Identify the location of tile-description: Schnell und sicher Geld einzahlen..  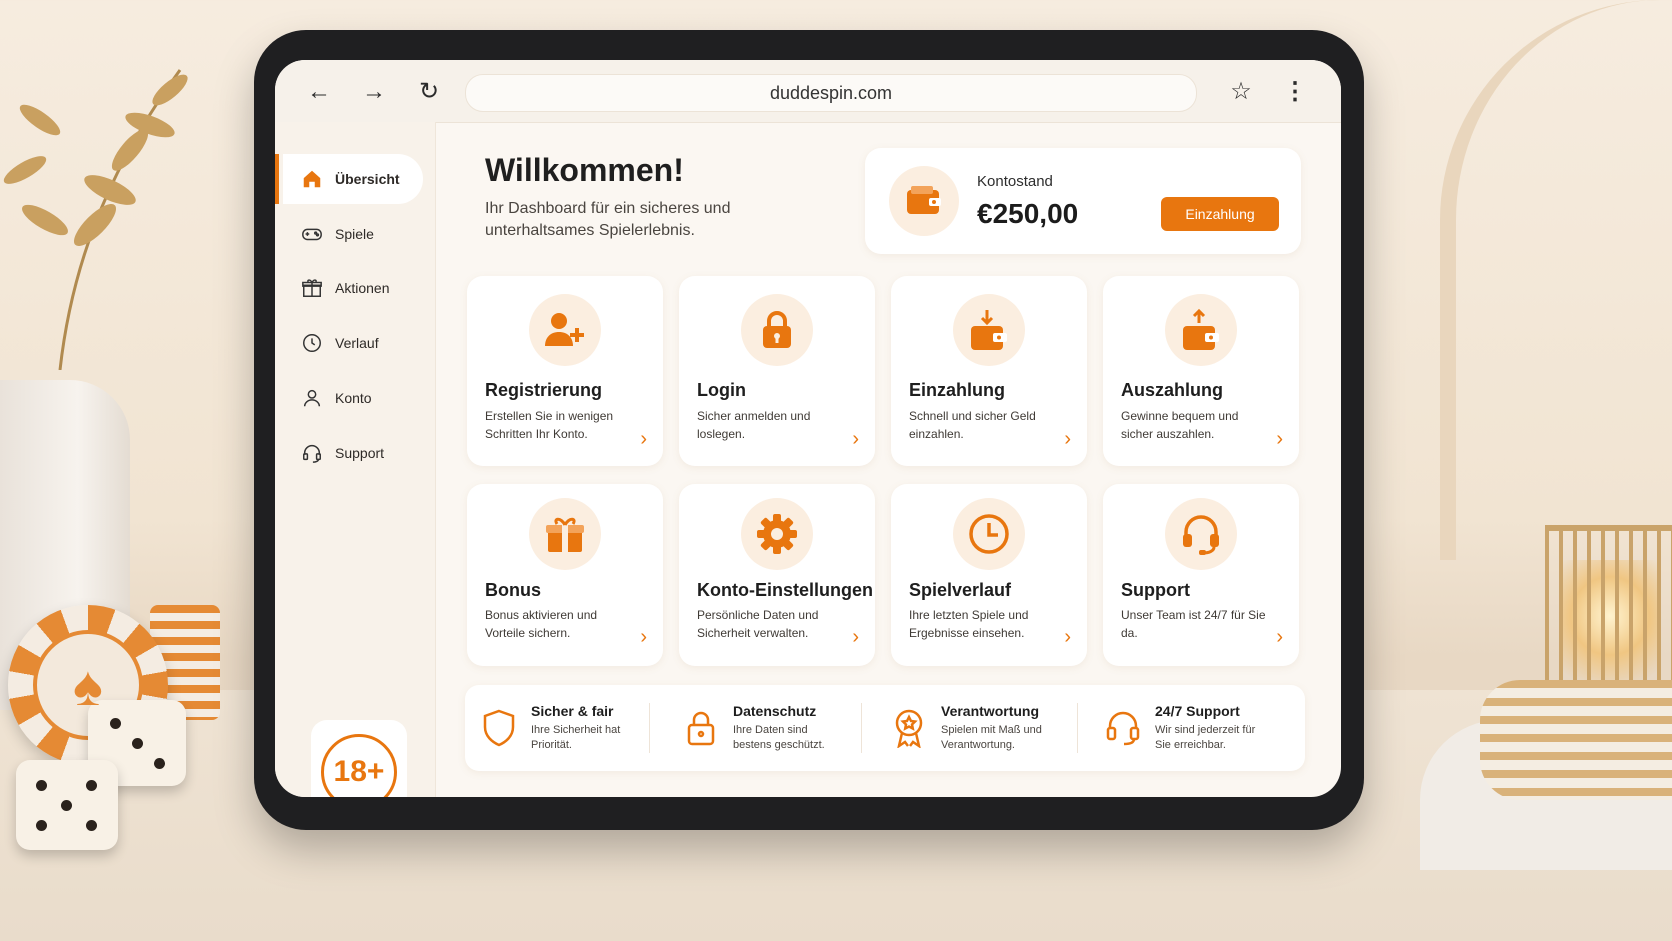
(972, 425).